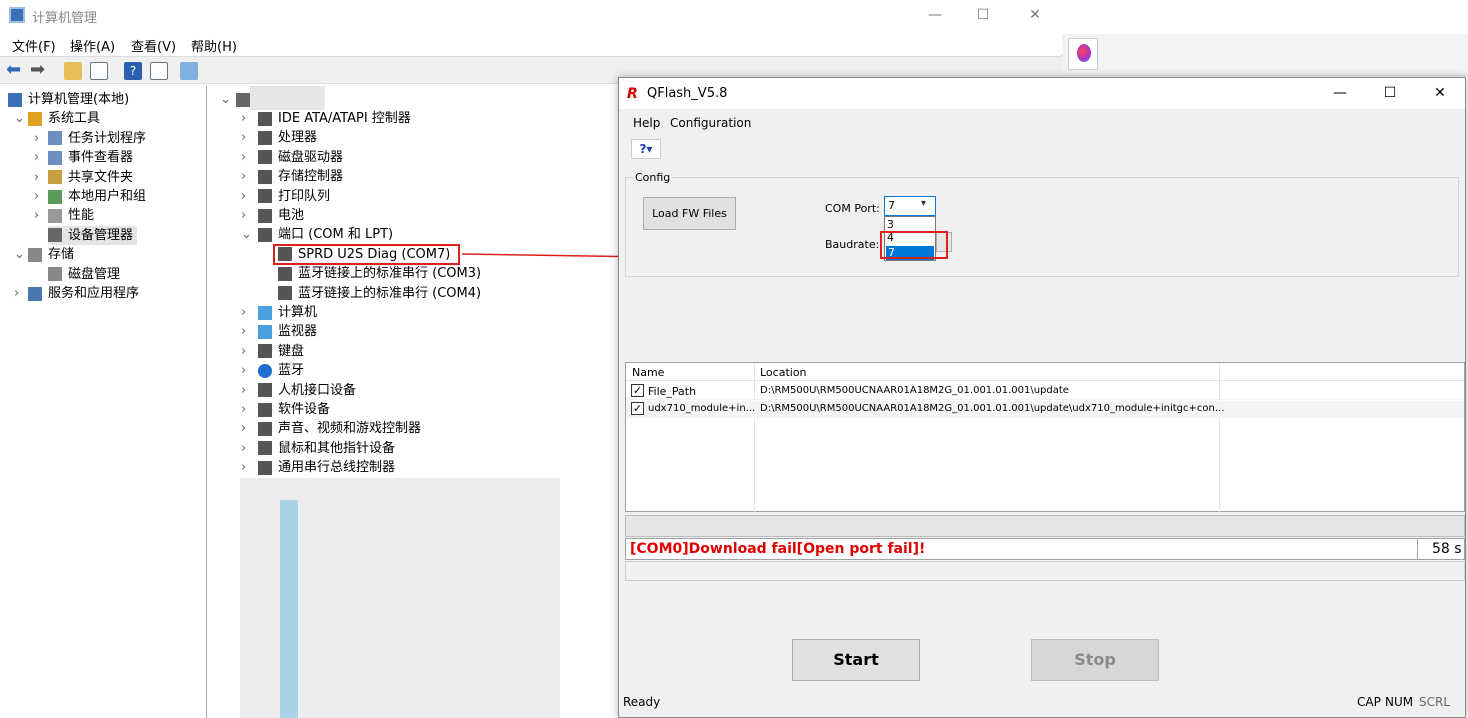 This screenshot has height=718, width=1468. I want to click on num-indicator: NUM, so click(1399, 702).